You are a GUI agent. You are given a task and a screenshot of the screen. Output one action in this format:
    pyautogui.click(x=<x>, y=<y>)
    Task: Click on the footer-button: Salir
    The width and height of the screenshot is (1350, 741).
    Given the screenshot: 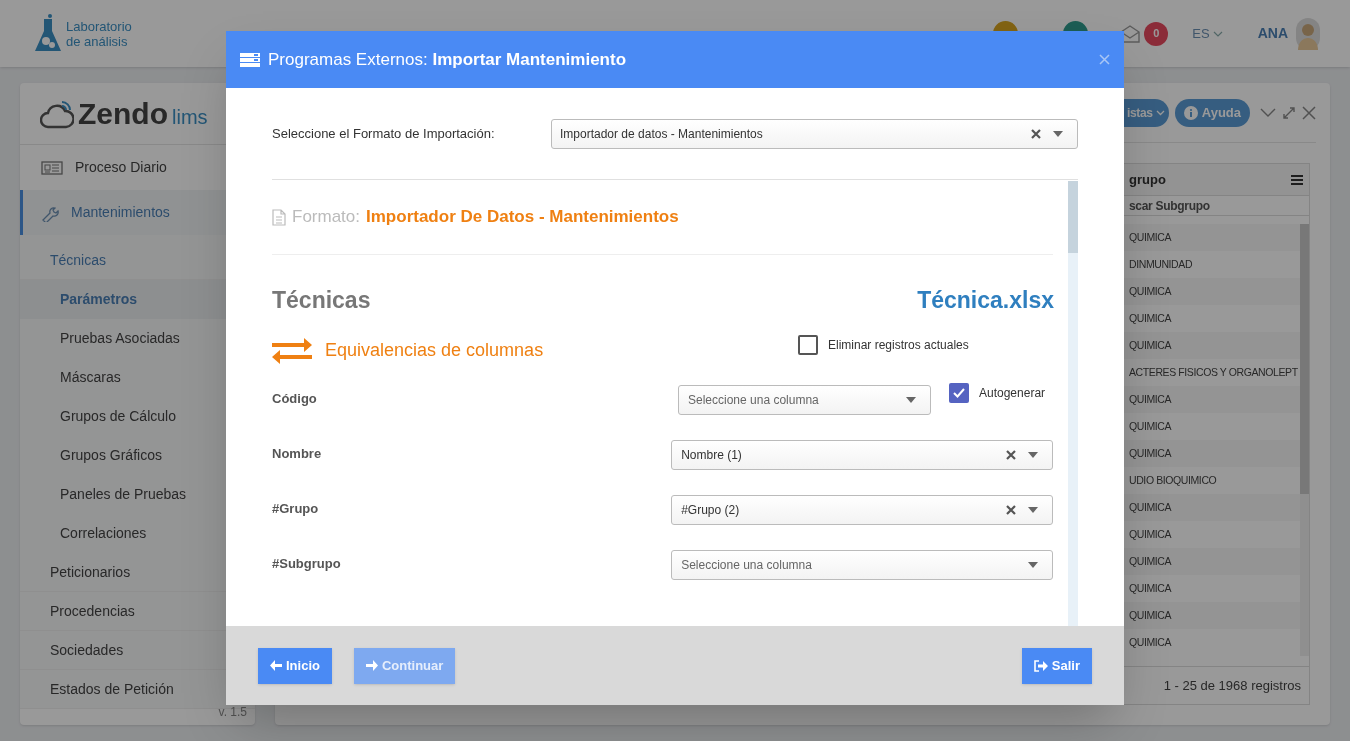 What is the action you would take?
    pyautogui.click(x=1056, y=665)
    